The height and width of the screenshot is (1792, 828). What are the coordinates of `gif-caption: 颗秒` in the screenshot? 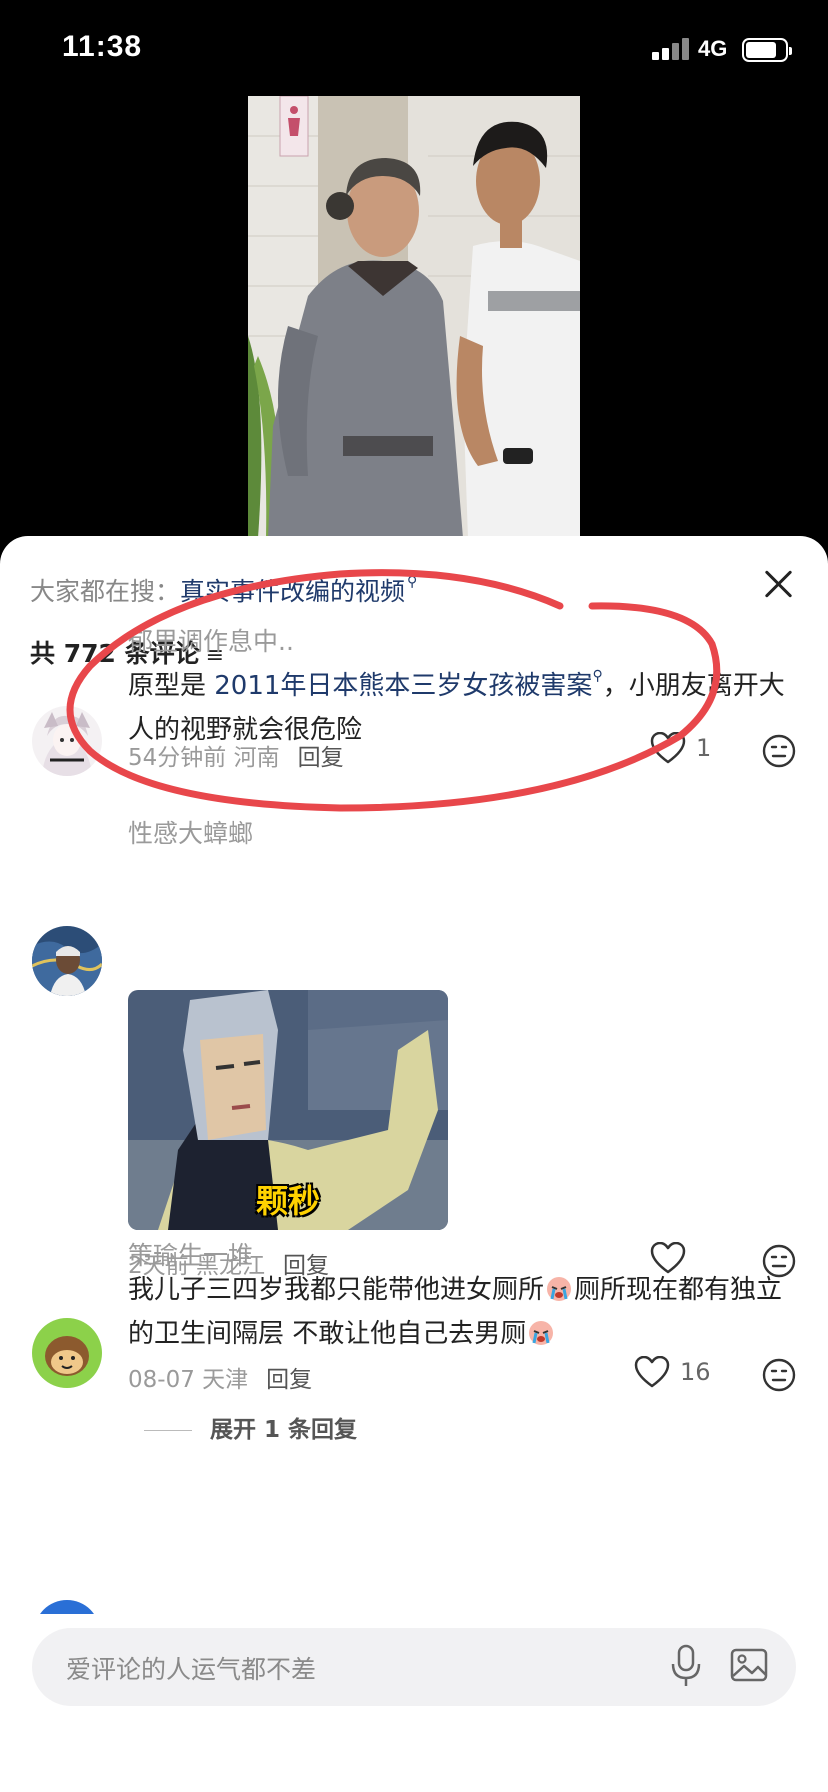 It's located at (287, 1201).